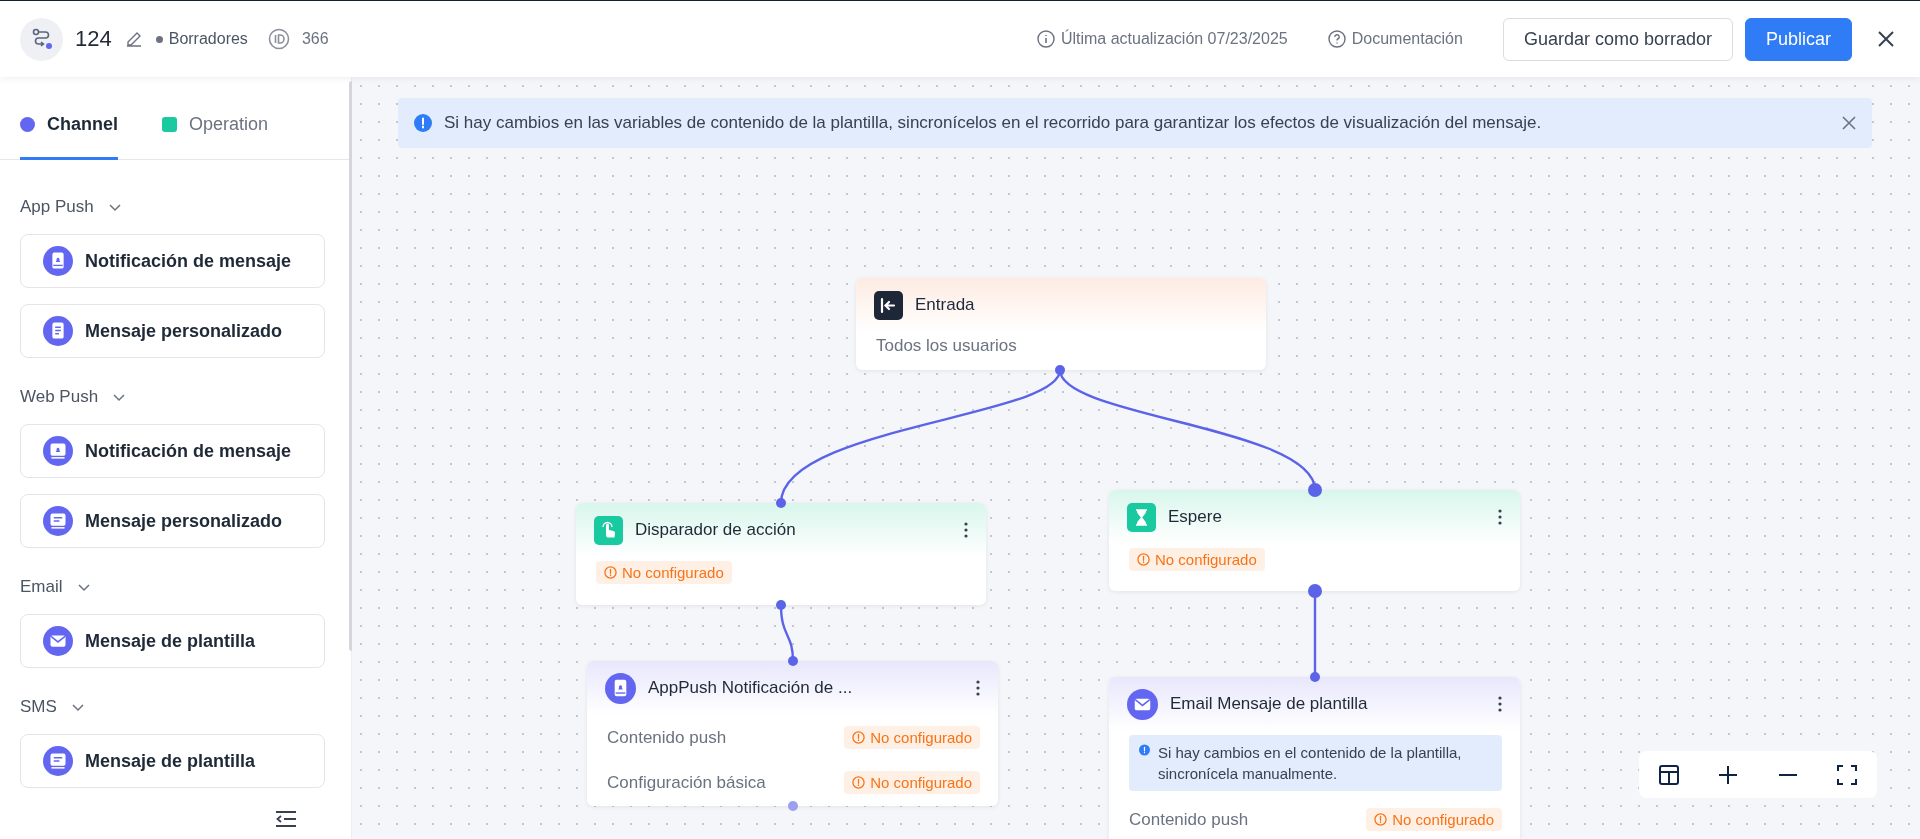 The width and height of the screenshot is (1920, 839). Describe the element at coordinates (172, 207) in the screenshot. I see `group-header: App Push` at that location.